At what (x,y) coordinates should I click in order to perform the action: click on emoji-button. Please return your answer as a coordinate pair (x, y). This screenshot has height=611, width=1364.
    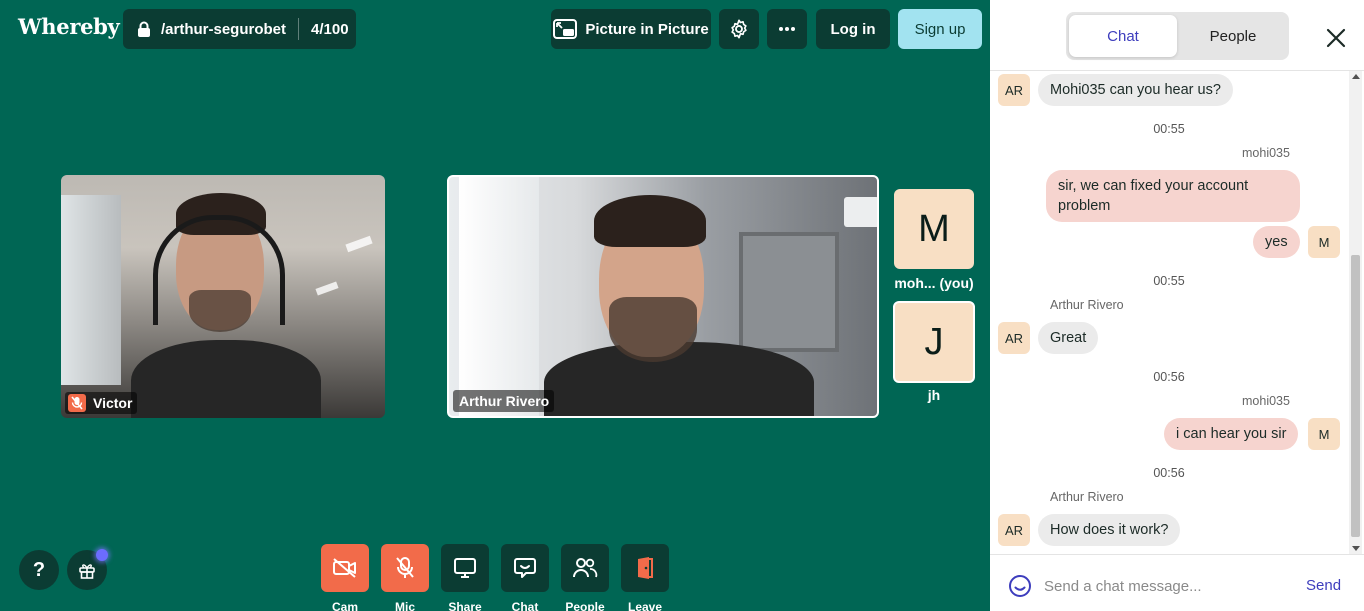
    Looking at the image, I should click on (1020, 586).